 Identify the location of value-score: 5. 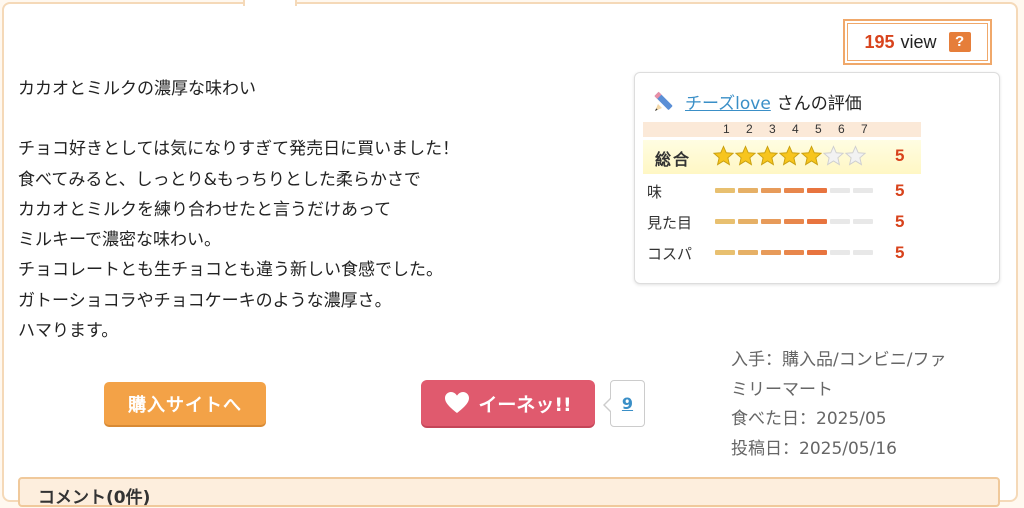
(900, 252).